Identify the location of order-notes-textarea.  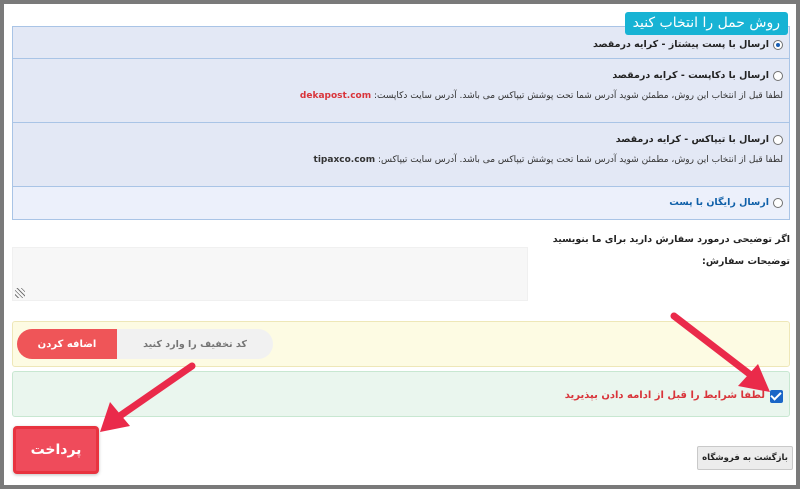
(270, 274).